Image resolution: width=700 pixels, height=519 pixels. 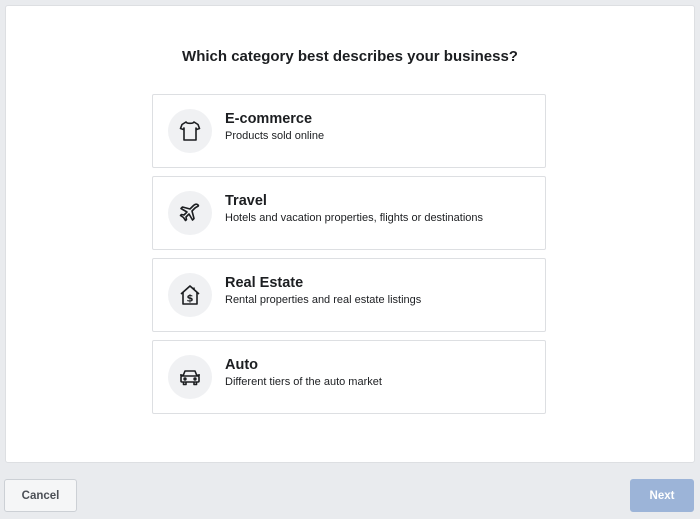 What do you see at coordinates (269, 119) in the screenshot?
I see `option-title: E-commerce` at bounding box center [269, 119].